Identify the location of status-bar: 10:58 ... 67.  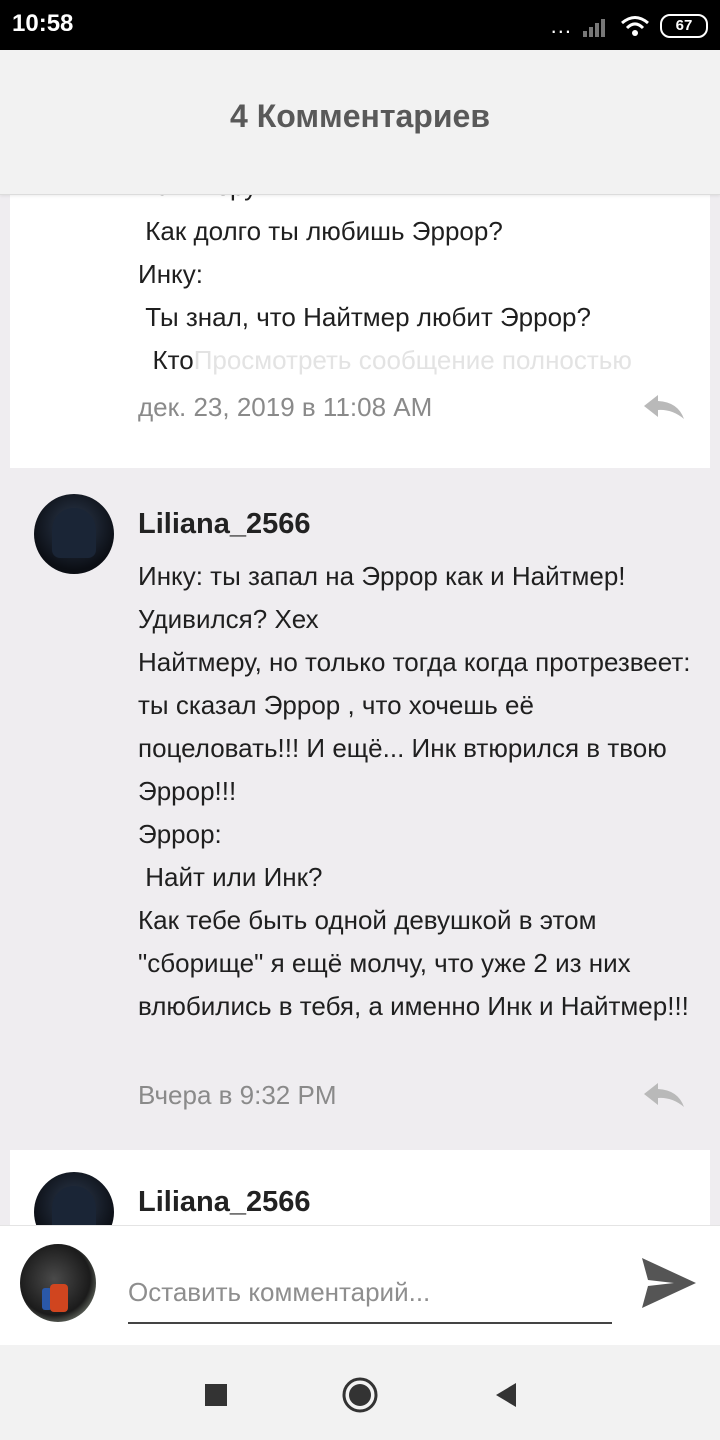
(360, 25).